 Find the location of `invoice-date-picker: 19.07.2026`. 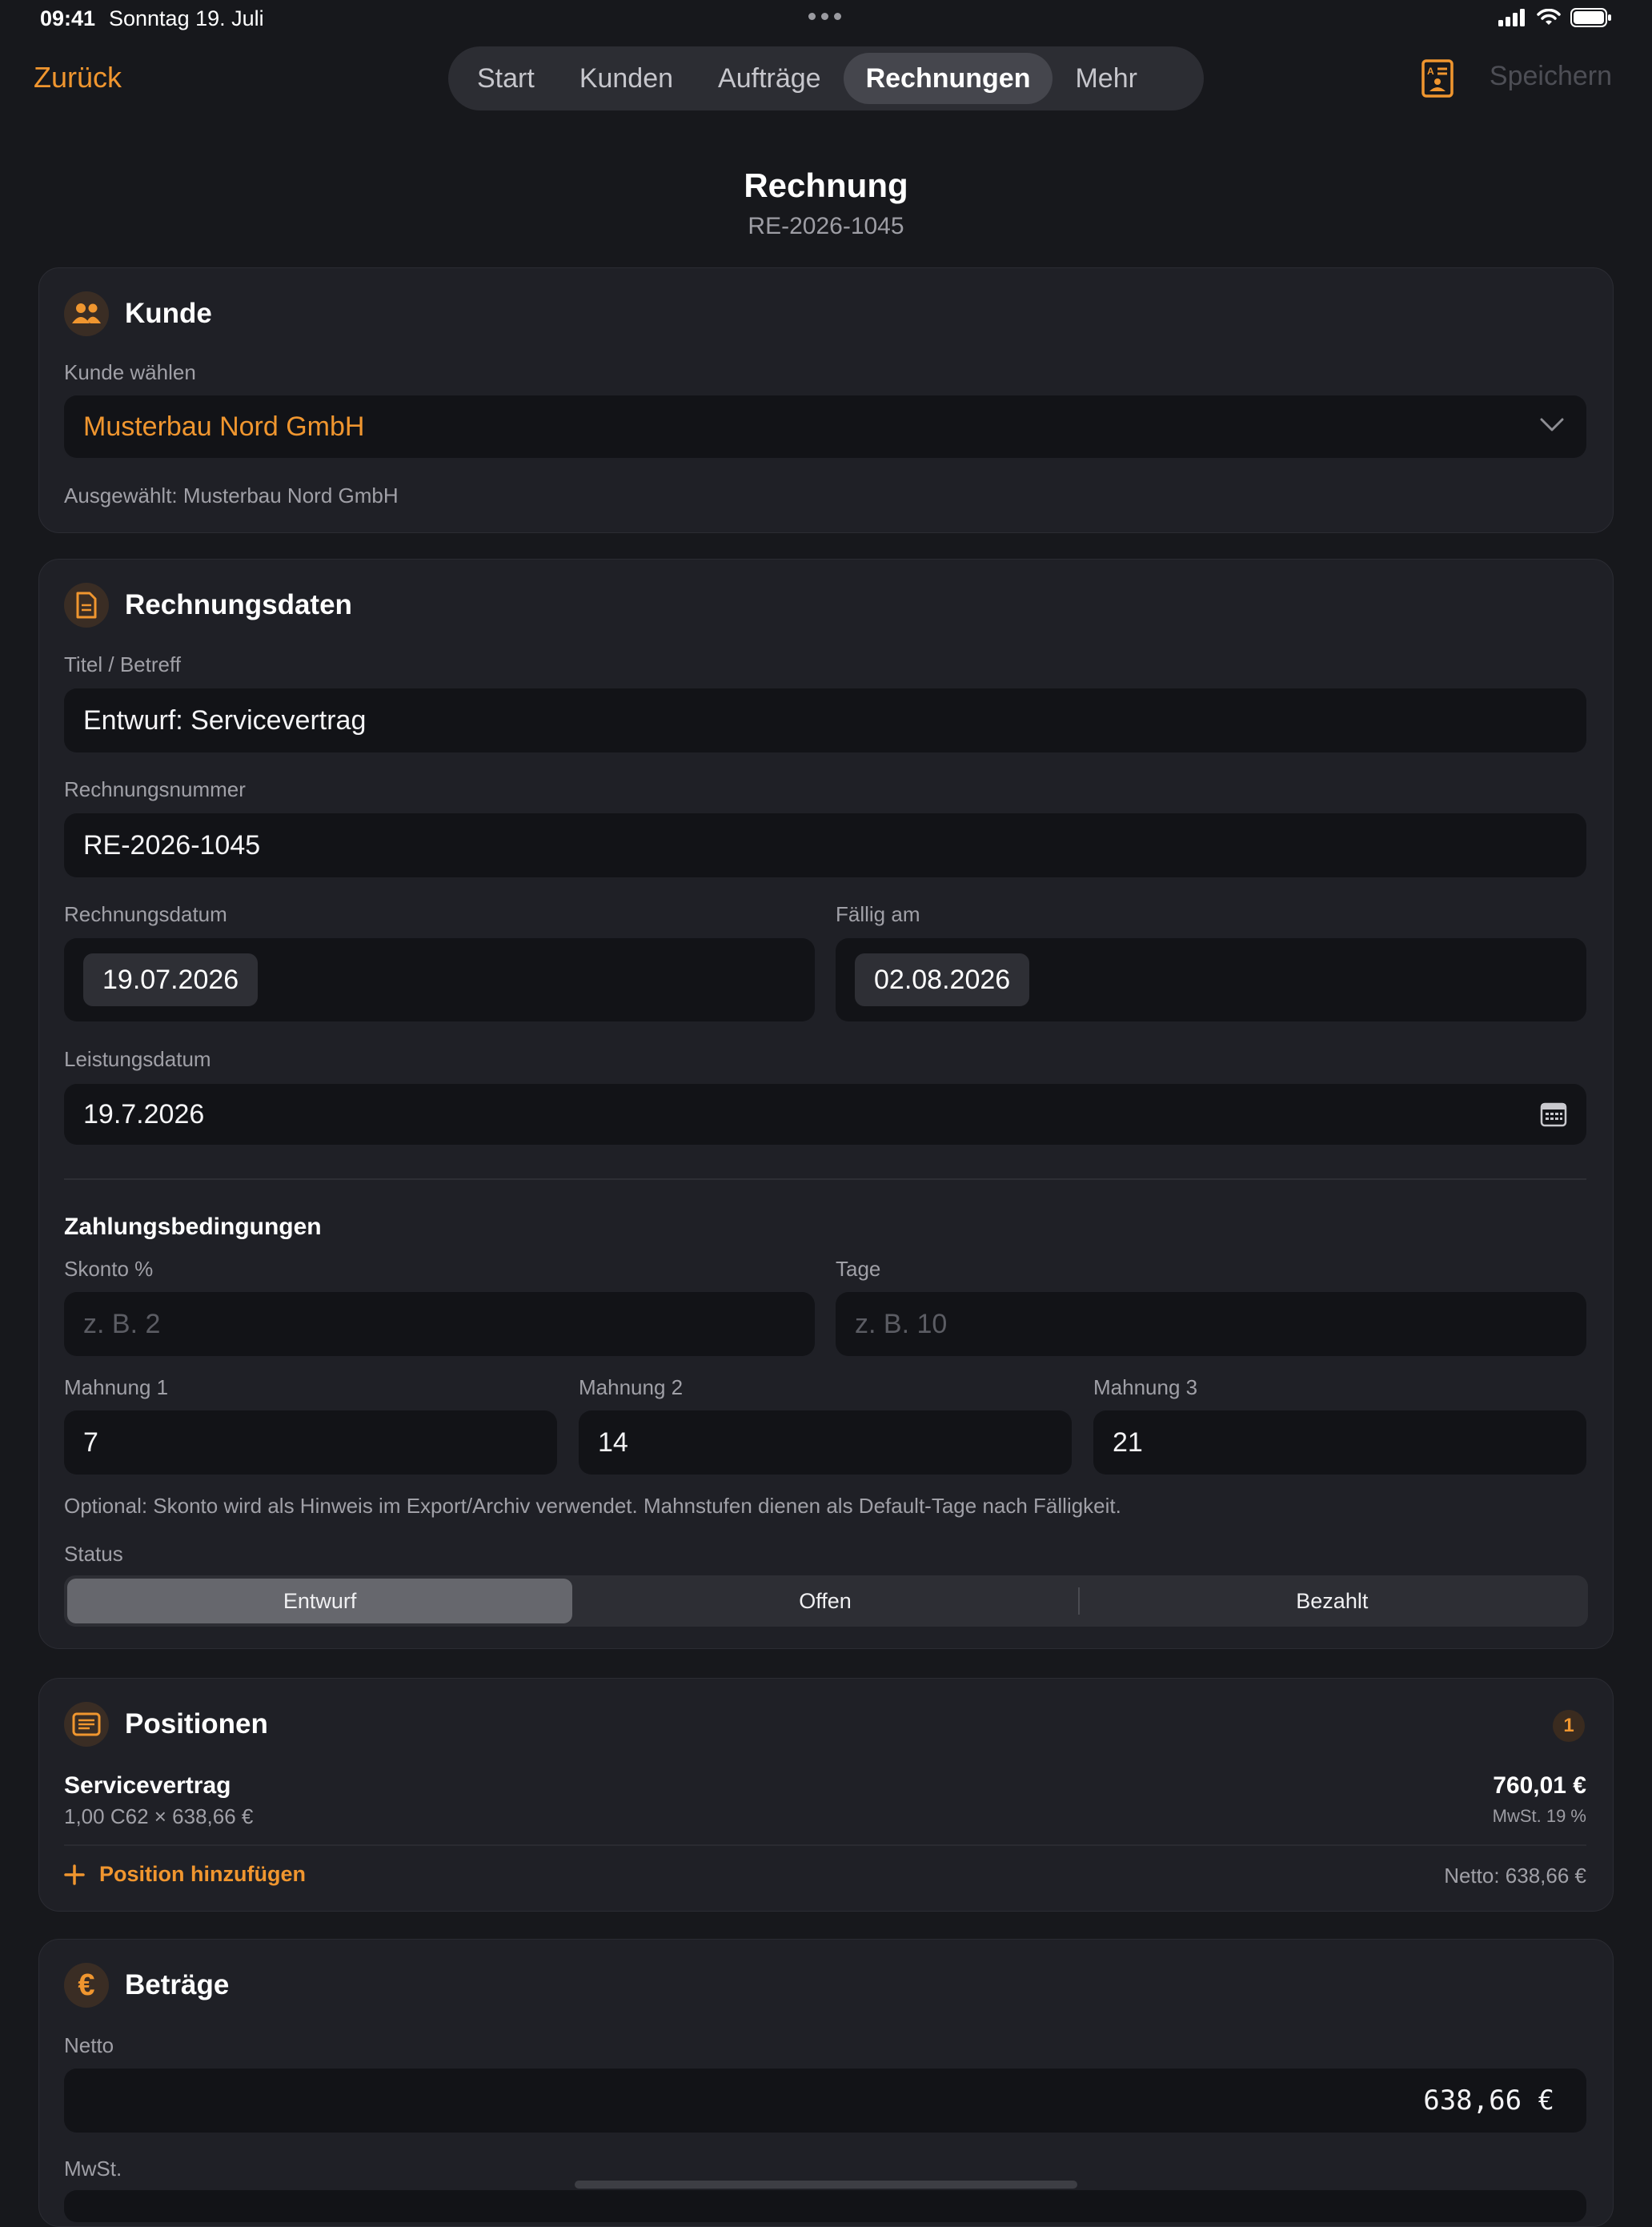

invoice-date-picker: 19.07.2026 is located at coordinates (171, 979).